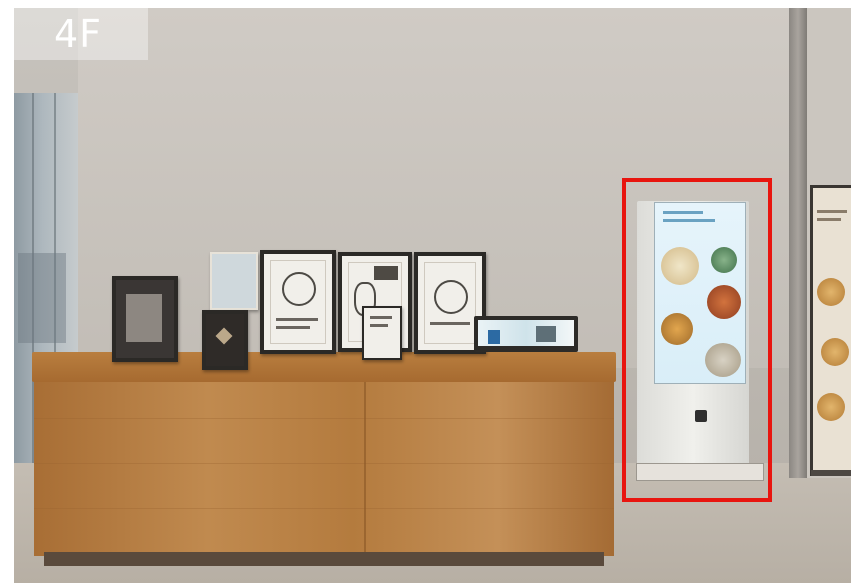 The width and height of the screenshot is (851, 586). Describe the element at coordinates (494, 337) in the screenshot. I see `person-image` at that location.